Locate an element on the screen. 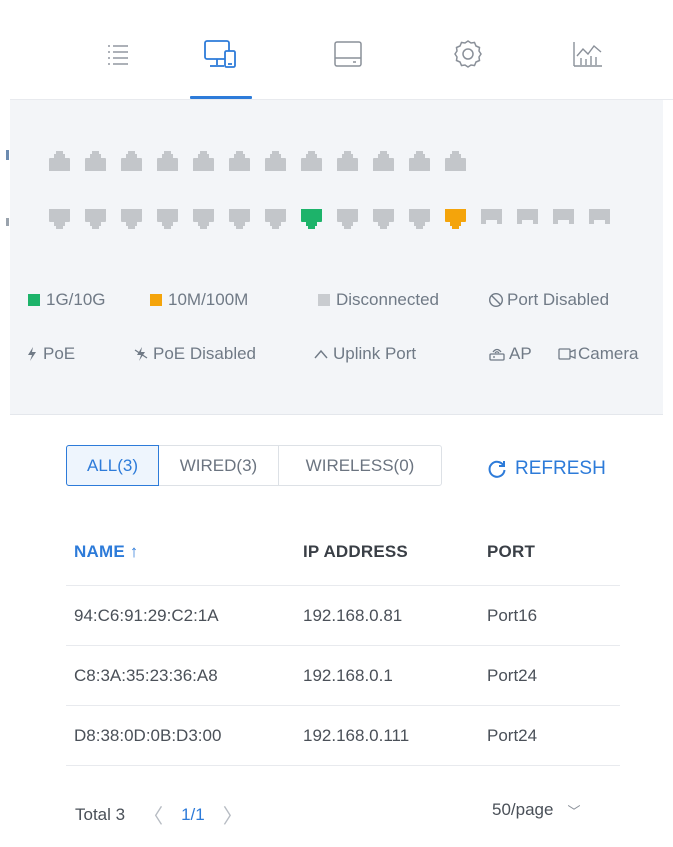 Image resolution: width=673 pixels, height=847 pixels. legend-1g-label: 1G/10G is located at coordinates (76, 299).